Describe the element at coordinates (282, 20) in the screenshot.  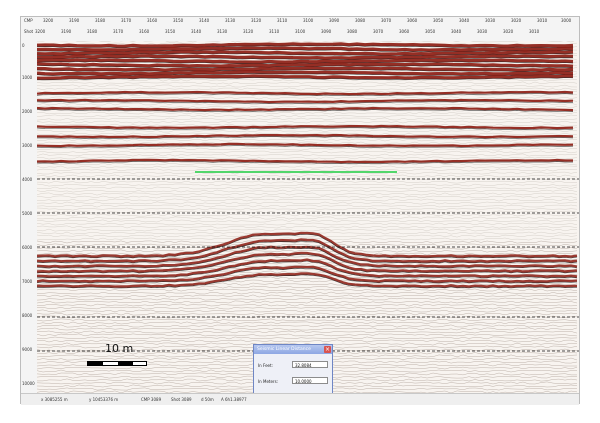
I see `cmp-tick: 3110` at that location.